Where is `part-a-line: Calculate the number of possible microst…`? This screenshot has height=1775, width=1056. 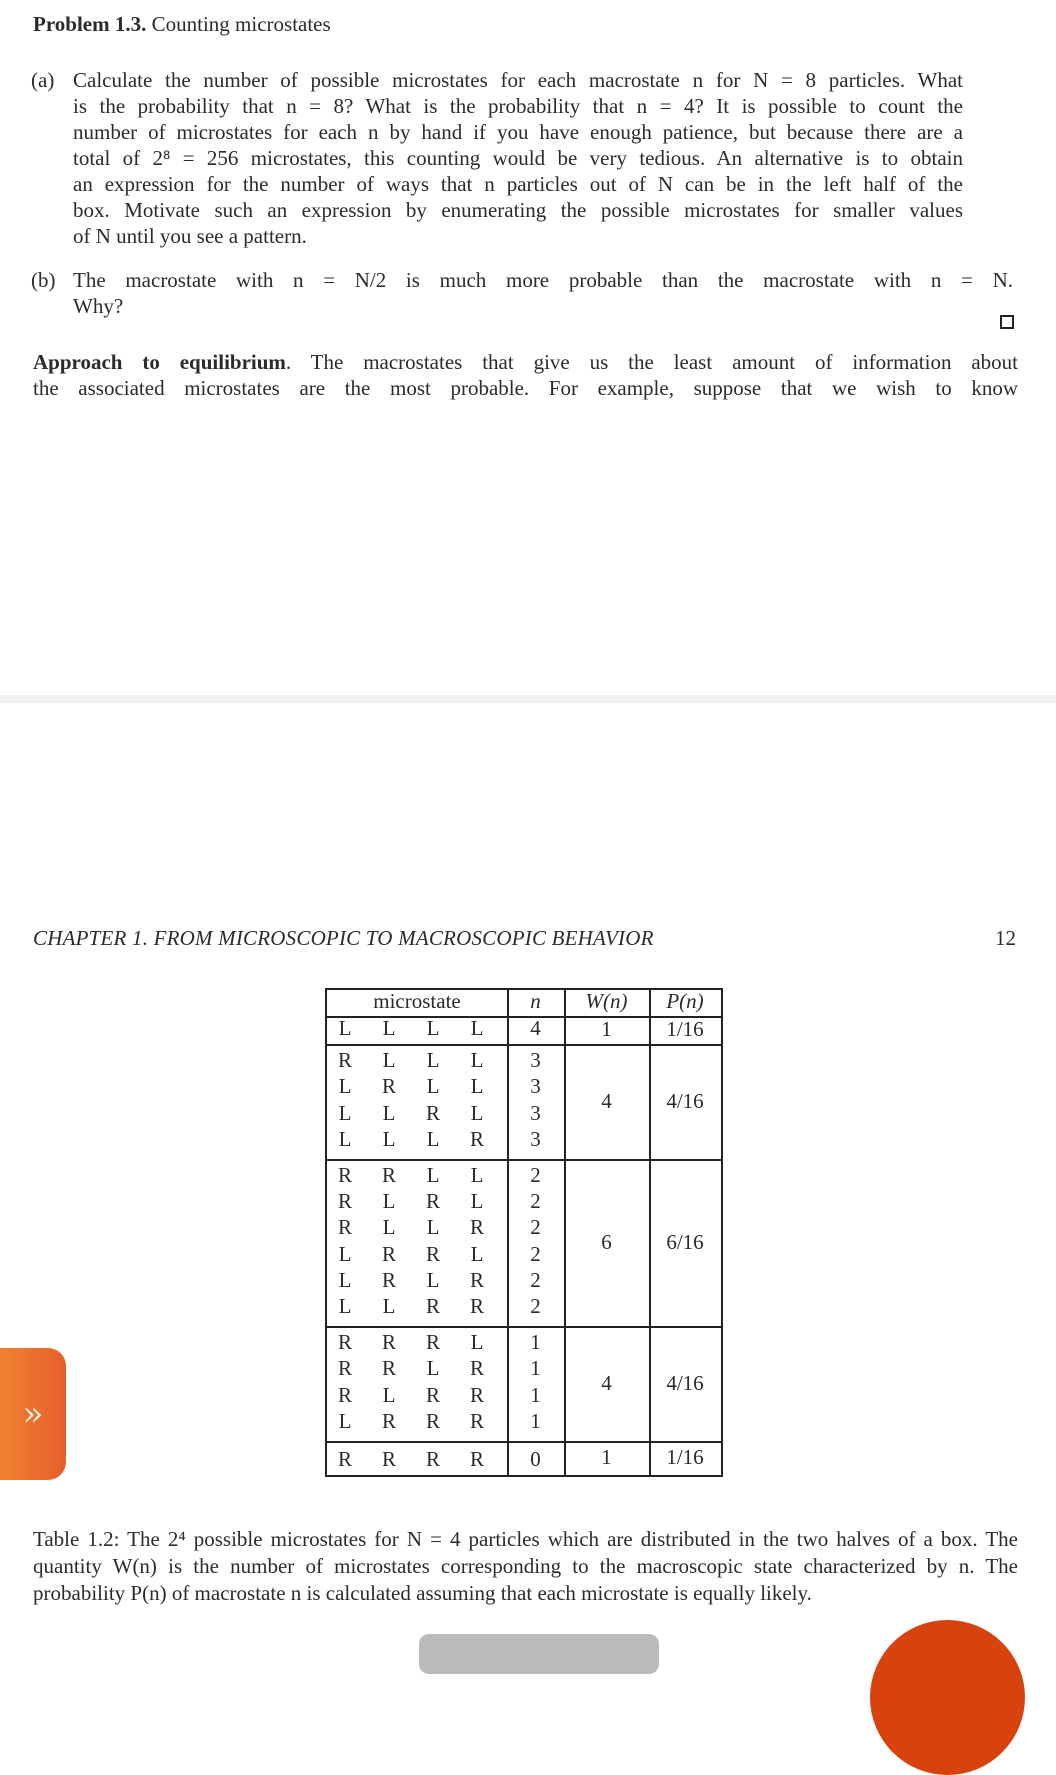 part-a-line: Calculate the number of possible microst… is located at coordinates (518, 80).